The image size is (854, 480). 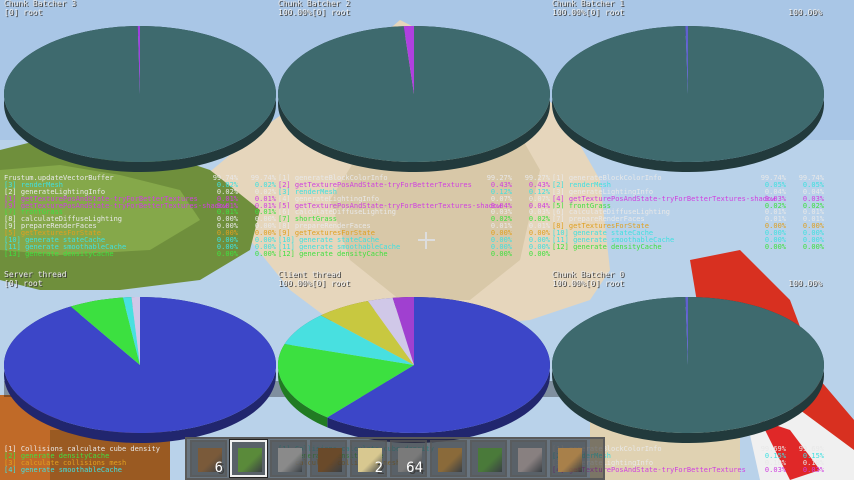 I want to click on hotbar-slot: 6, so click(x=208, y=458).